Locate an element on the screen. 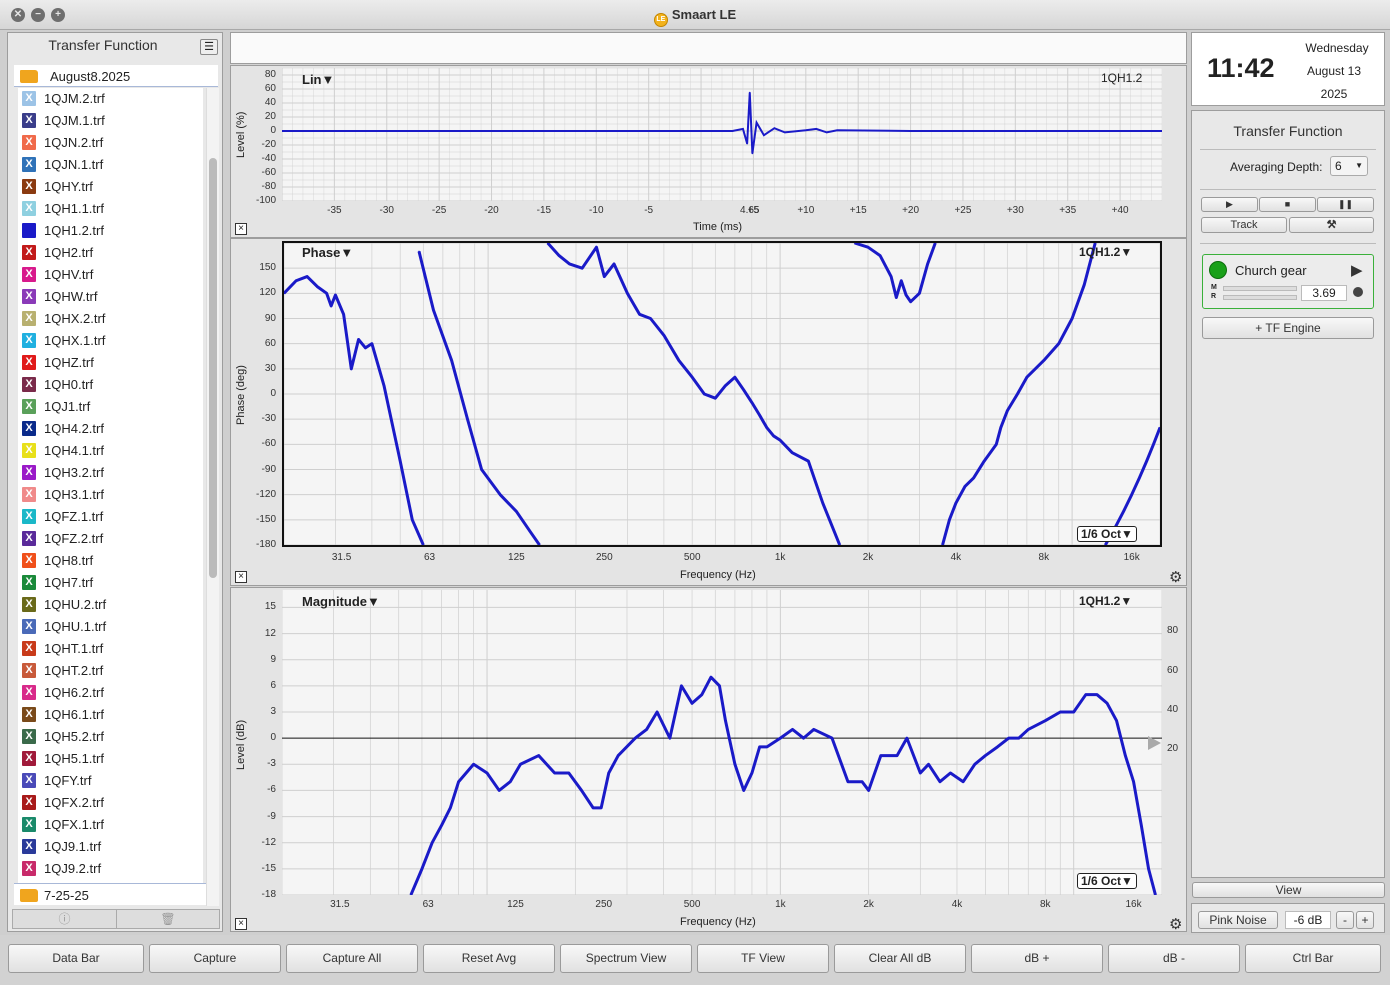 The width and height of the screenshot is (1390, 985). level-plus-button: + is located at coordinates (1365, 920).